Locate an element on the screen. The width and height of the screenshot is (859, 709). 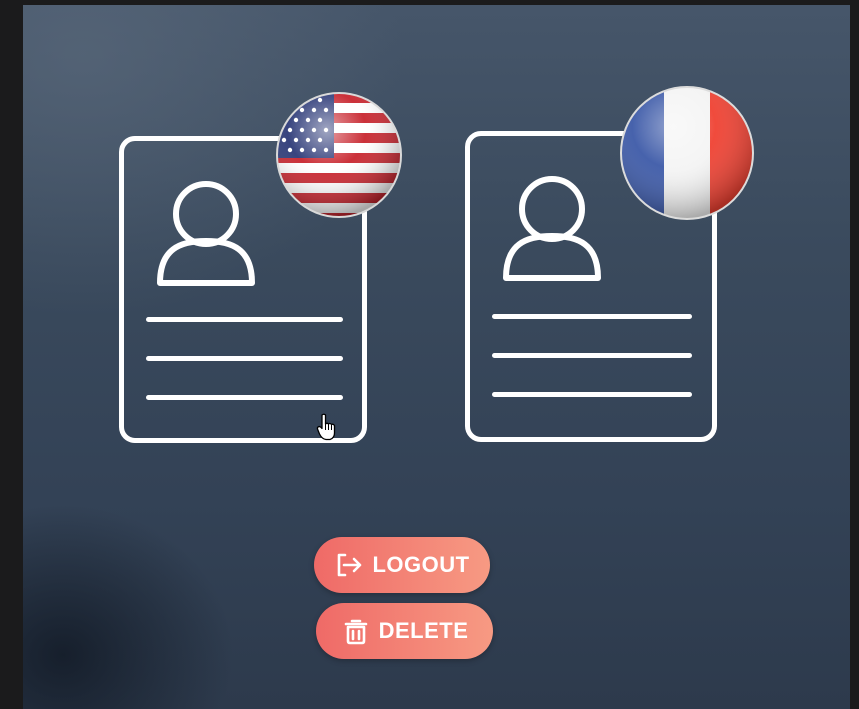
delete-label: DELETE is located at coordinates (423, 630).